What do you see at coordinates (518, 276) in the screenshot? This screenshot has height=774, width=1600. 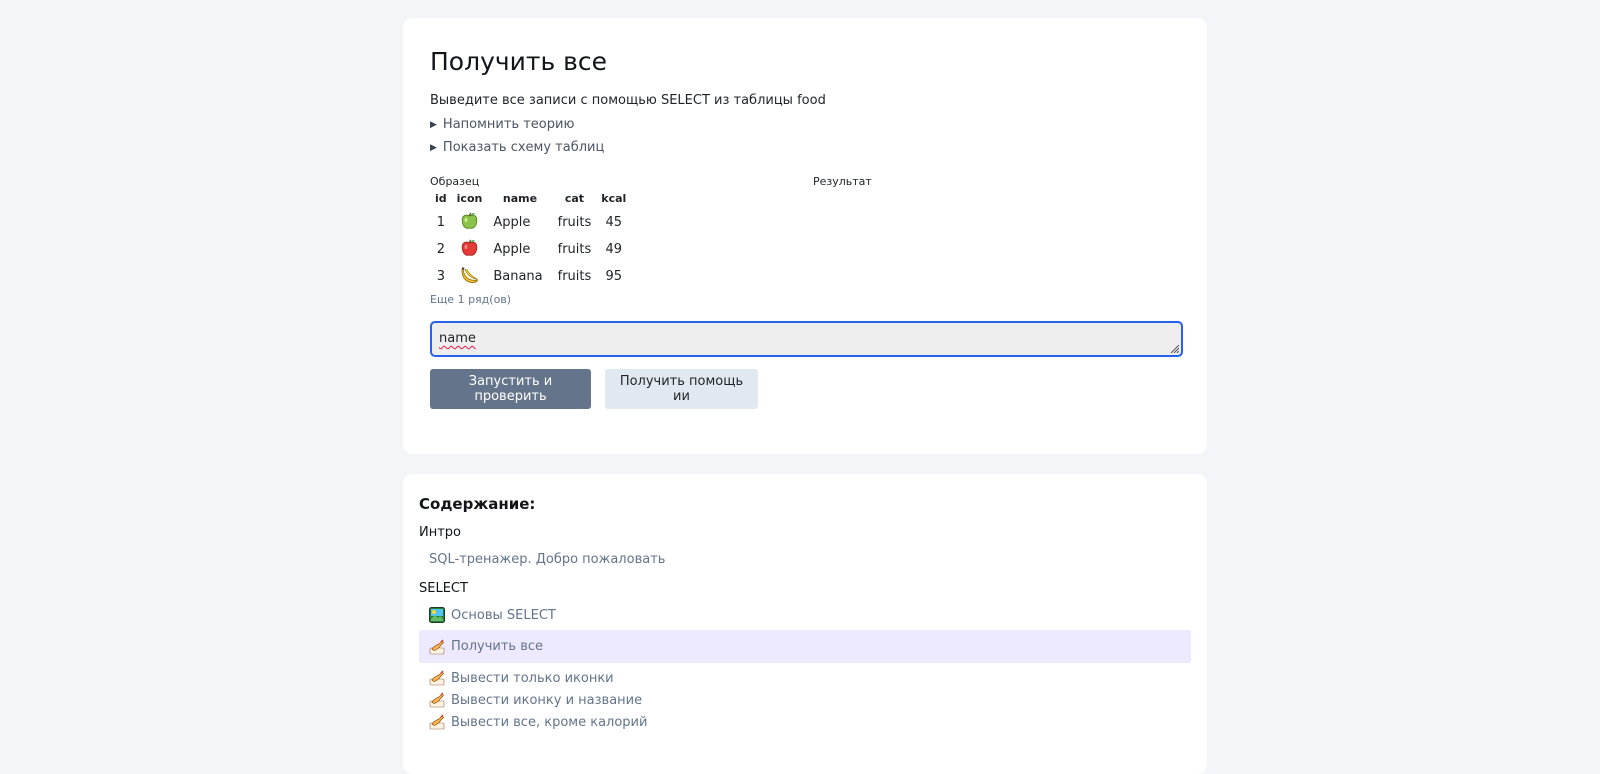 I see `cell-name: Banana` at bounding box center [518, 276].